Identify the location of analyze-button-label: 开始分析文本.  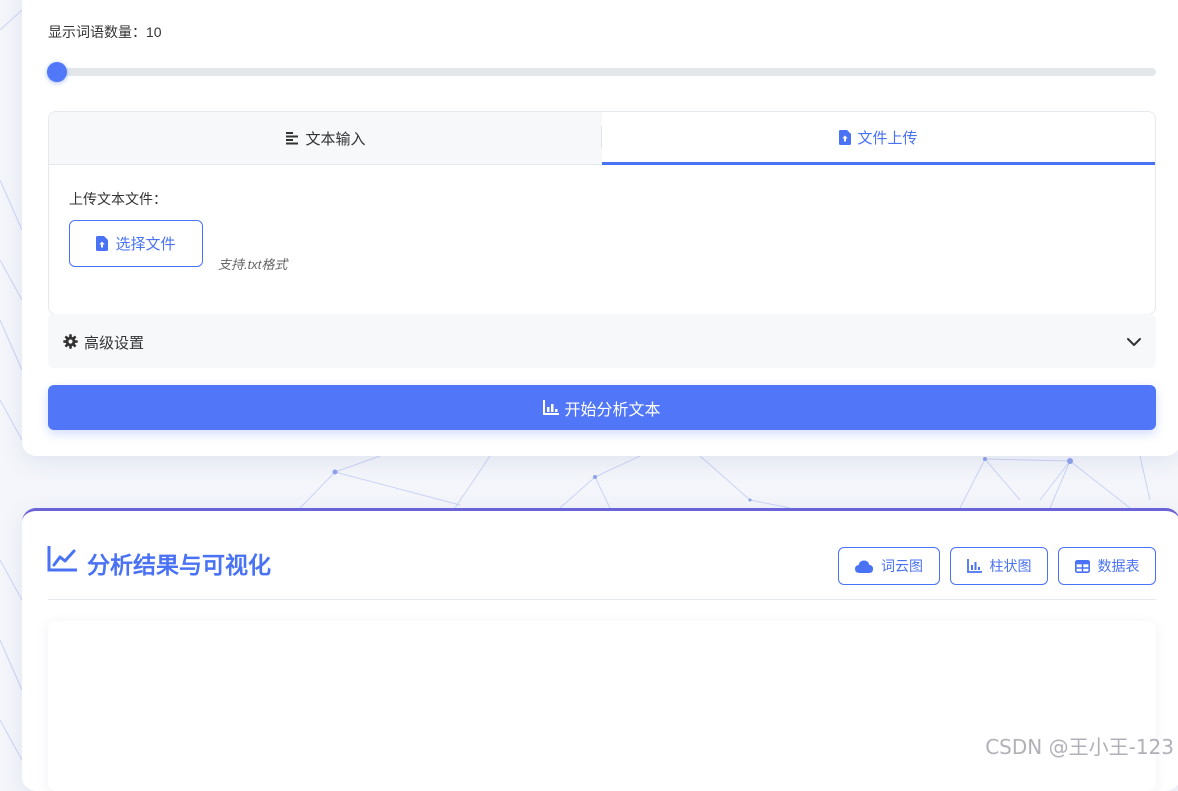
(612, 410).